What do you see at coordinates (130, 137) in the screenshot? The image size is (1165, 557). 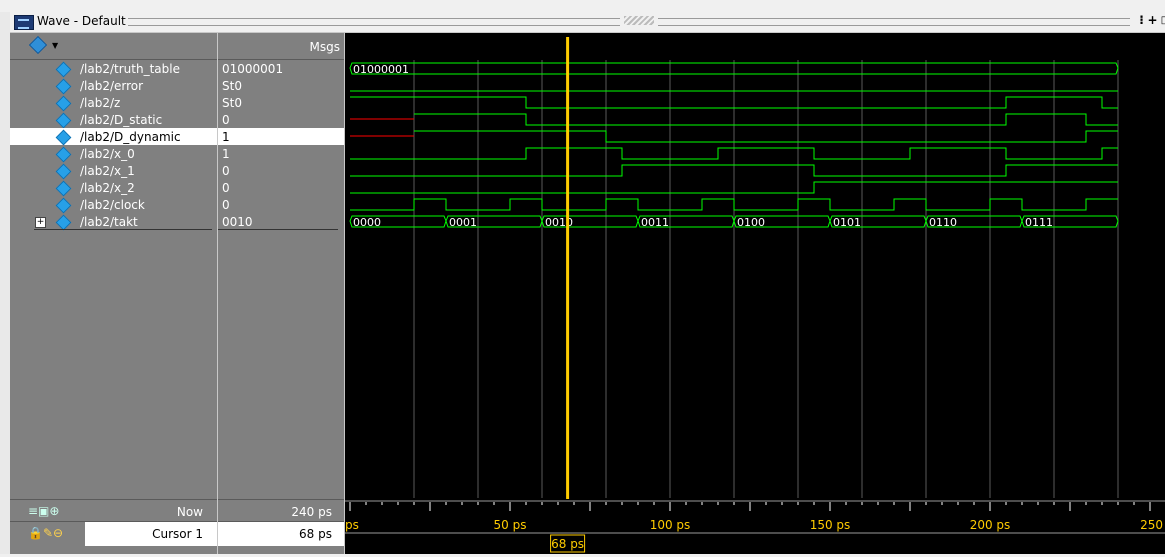 I see `signal-name: /lab2/D_dynamic` at bounding box center [130, 137].